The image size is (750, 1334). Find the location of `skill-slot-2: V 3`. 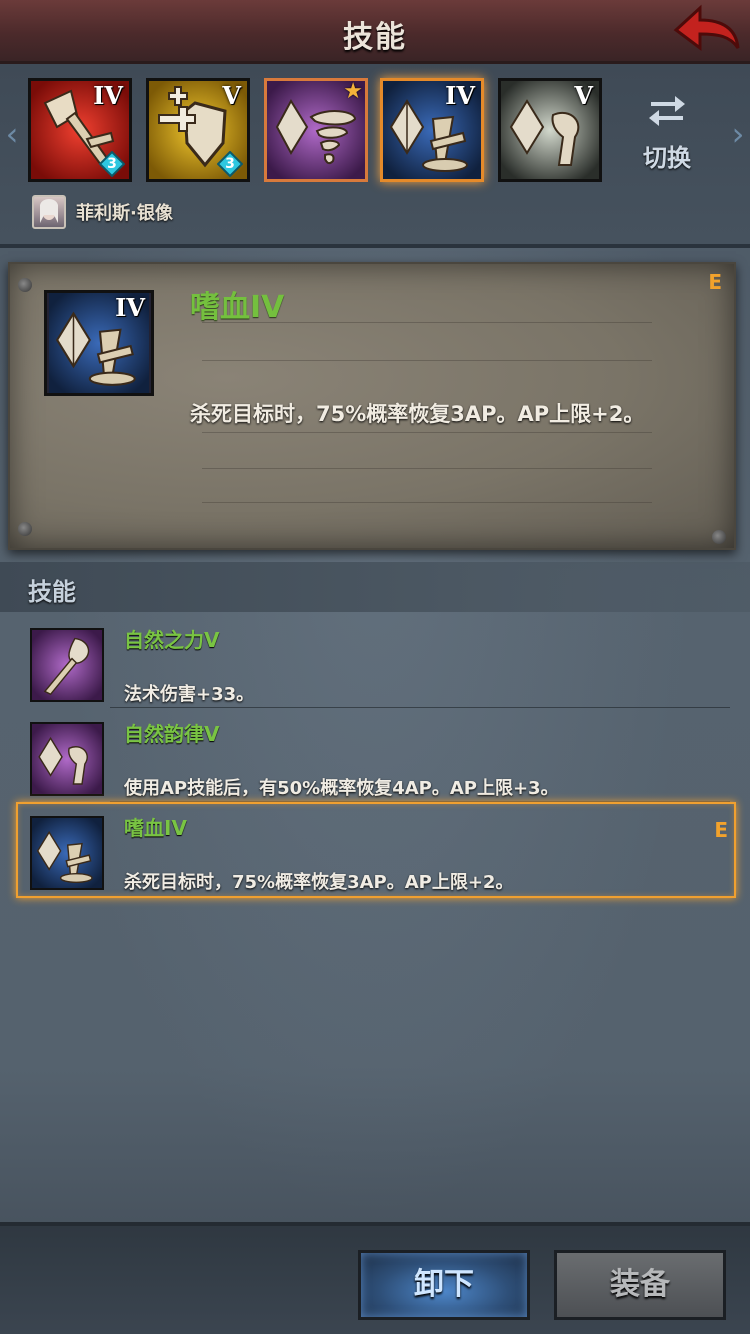

skill-slot-2: V 3 is located at coordinates (198, 130).